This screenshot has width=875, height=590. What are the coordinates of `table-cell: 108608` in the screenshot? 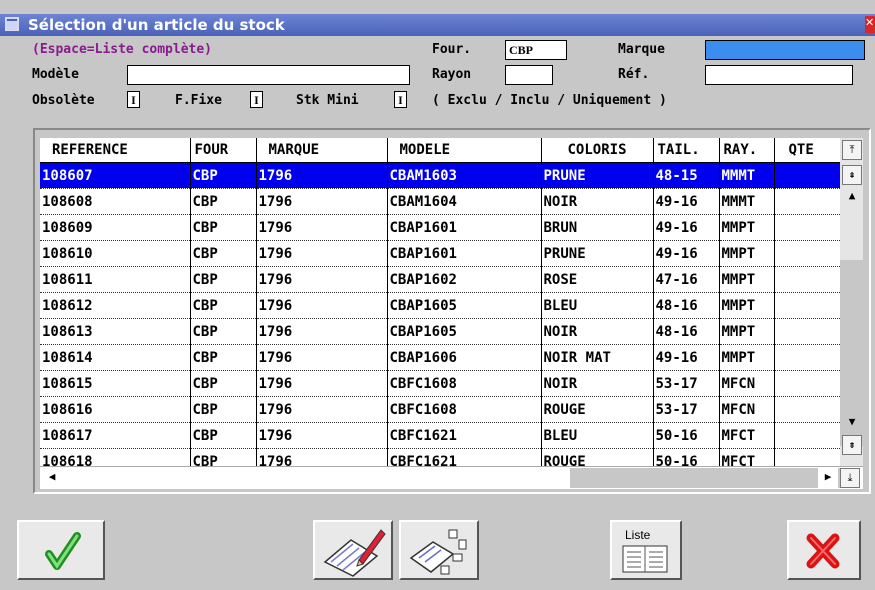 It's located at (115, 201).